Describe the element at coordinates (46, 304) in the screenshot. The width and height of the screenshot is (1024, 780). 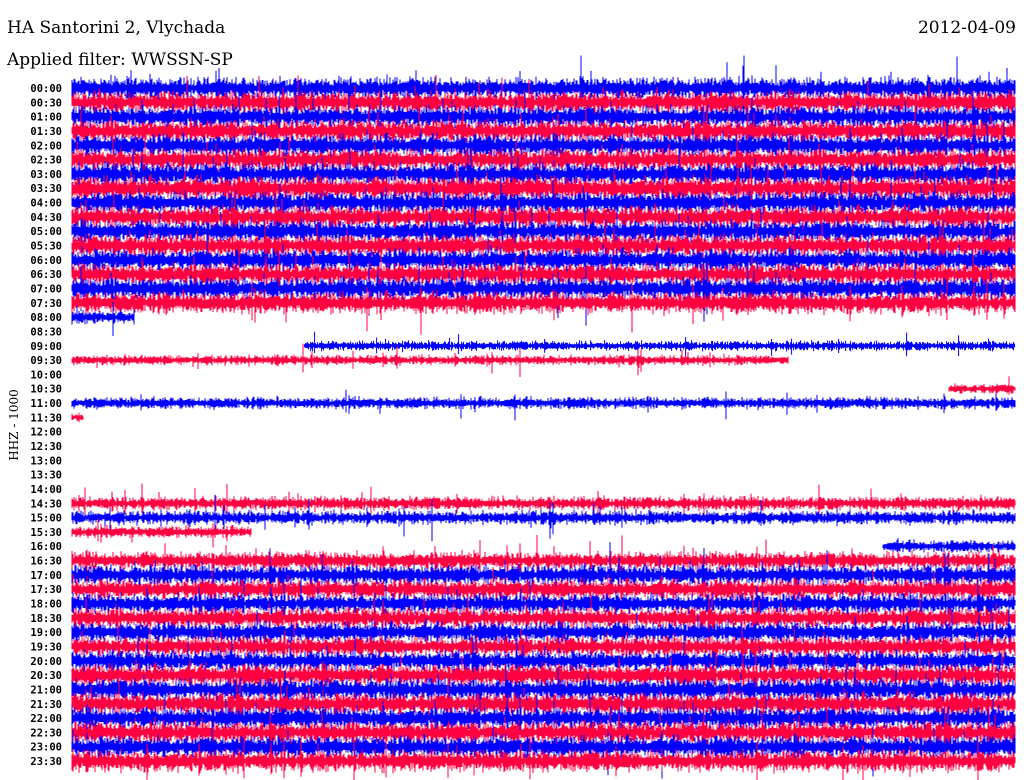
I see `time-tick-label: 07:30` at that location.